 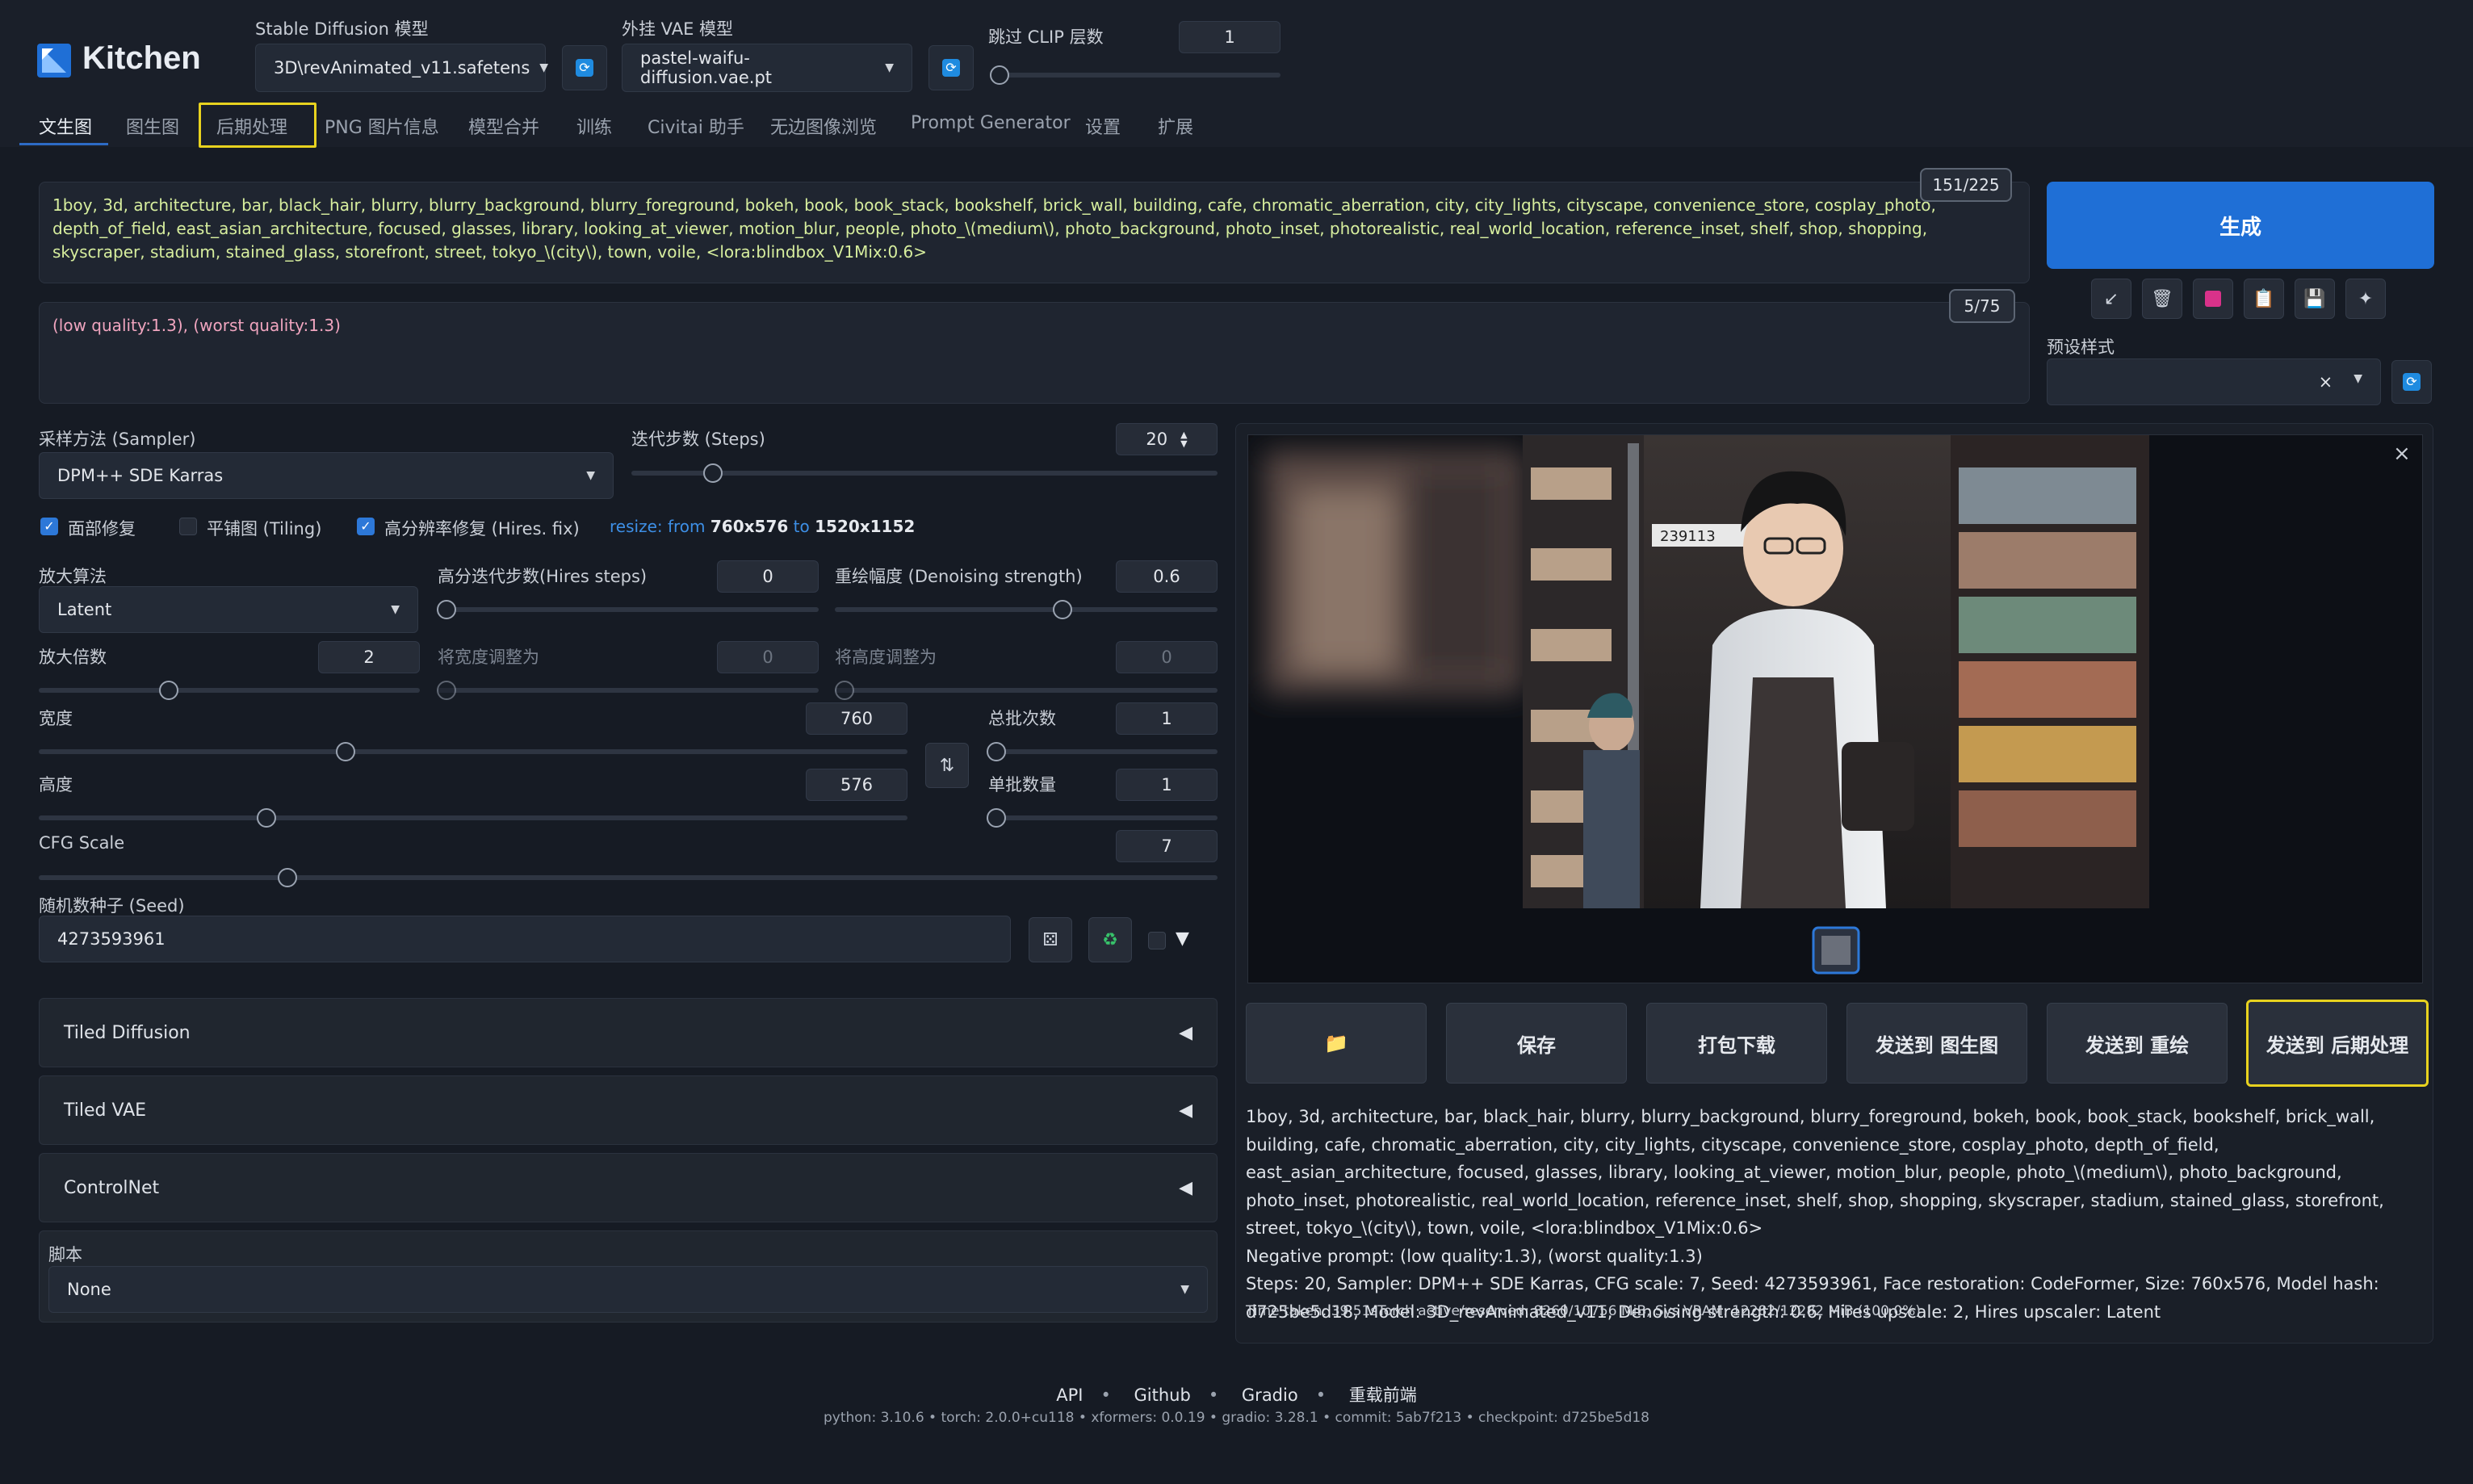 I want to click on sampler-select: DPM++ SDE Karras ▼, so click(x=326, y=475).